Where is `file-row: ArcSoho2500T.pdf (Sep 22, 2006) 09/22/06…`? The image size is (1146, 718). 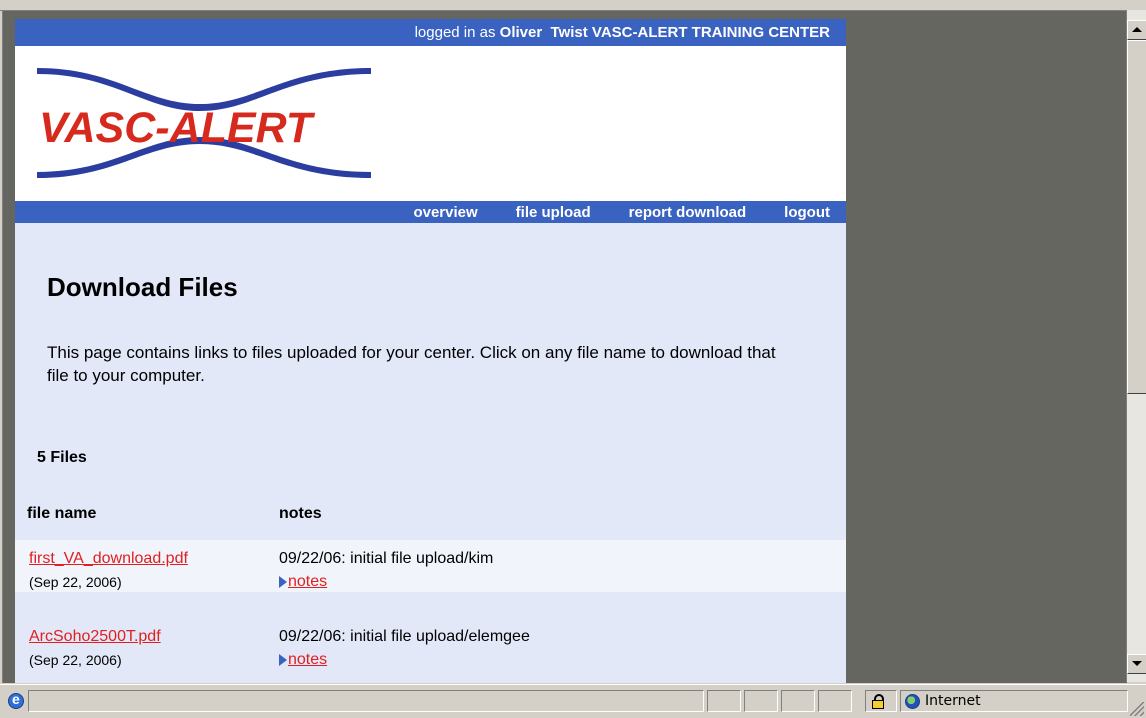 file-row: ArcSoho2500T.pdf (Sep 22, 2006) 09/22/06… is located at coordinates (430, 644).